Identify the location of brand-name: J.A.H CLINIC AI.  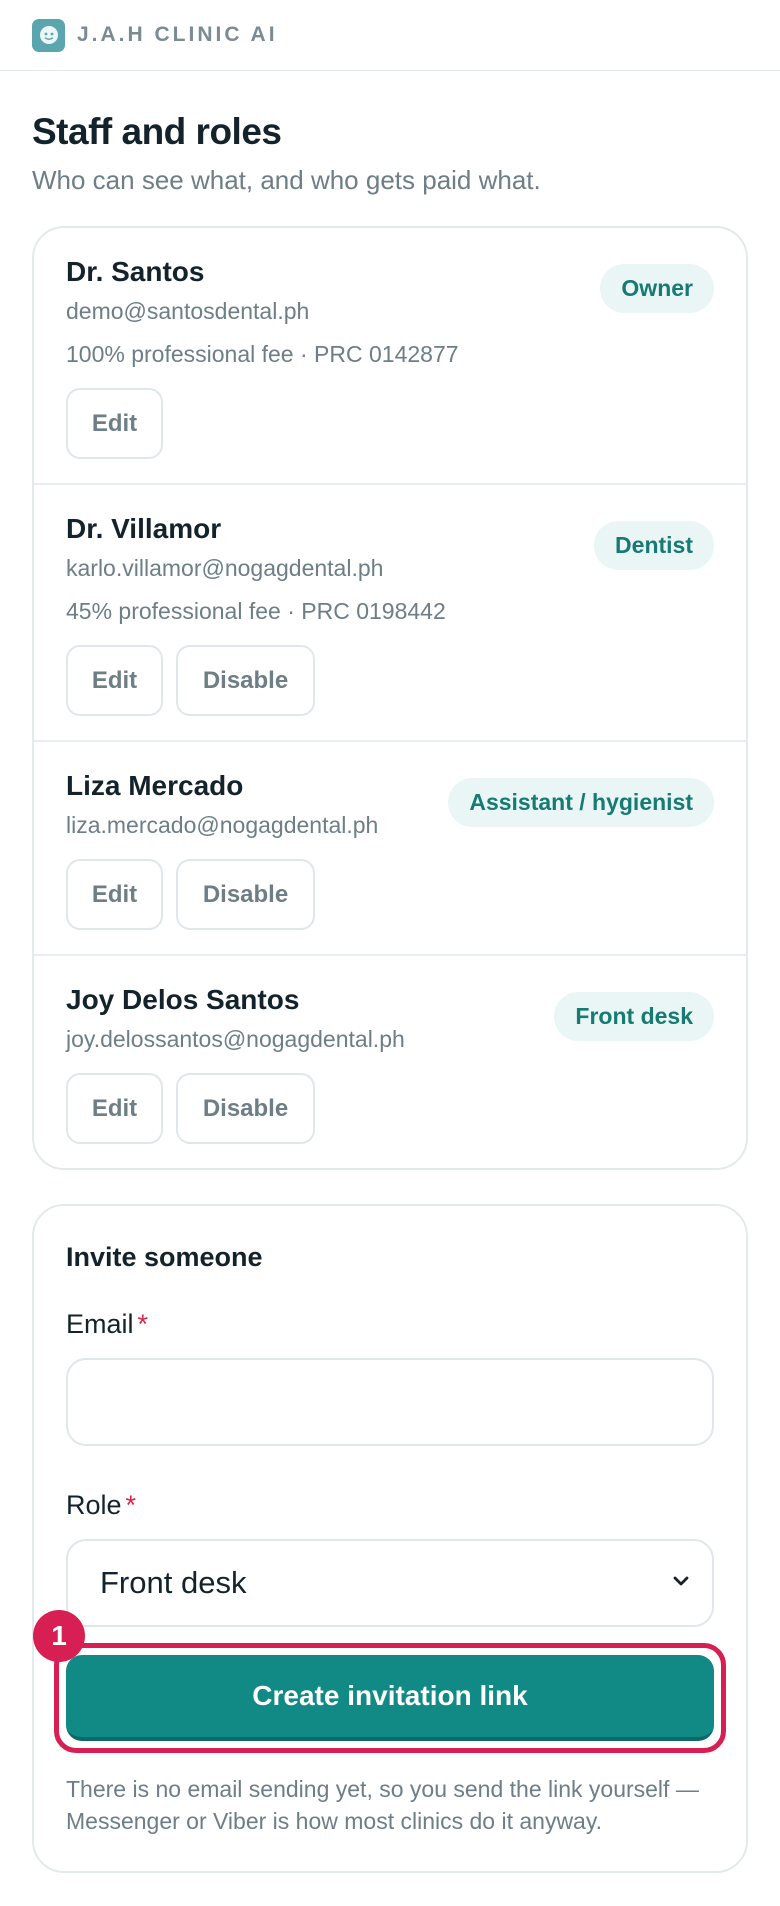
(177, 34).